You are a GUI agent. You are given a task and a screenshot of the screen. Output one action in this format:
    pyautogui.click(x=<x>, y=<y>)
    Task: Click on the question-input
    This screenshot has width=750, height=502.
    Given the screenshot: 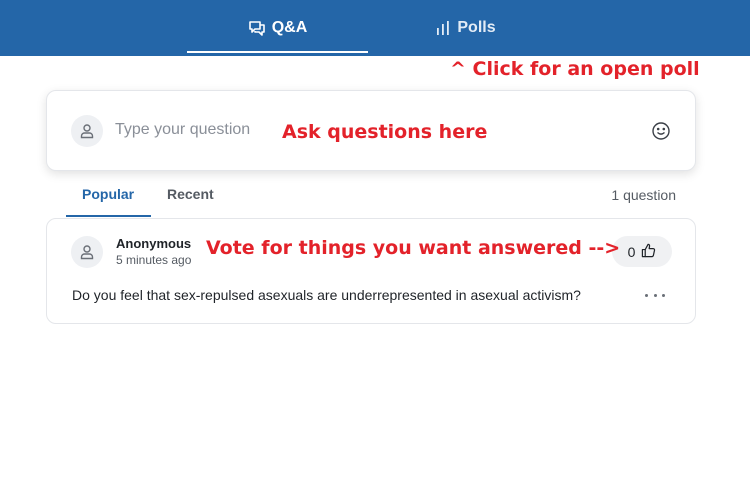 What is the action you would take?
    pyautogui.click(x=200, y=130)
    